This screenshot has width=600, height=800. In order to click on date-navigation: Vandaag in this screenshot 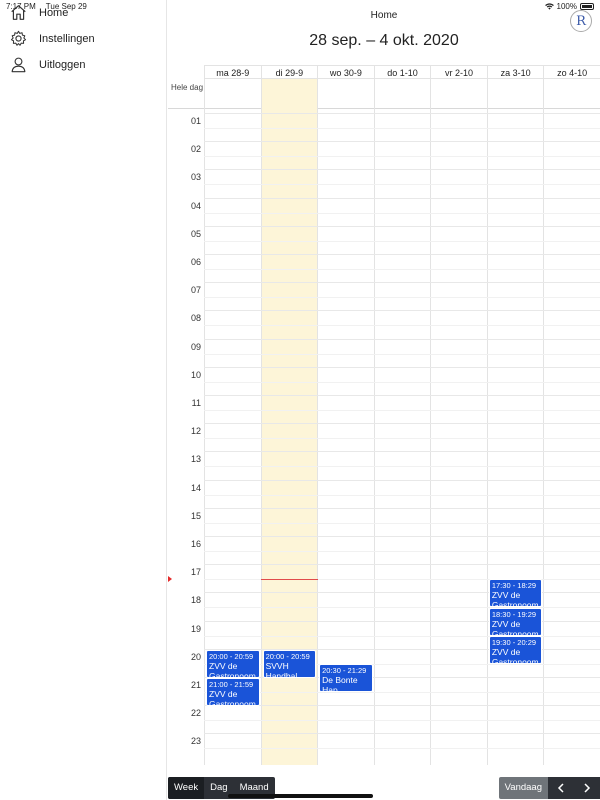, I will do `click(549, 788)`.